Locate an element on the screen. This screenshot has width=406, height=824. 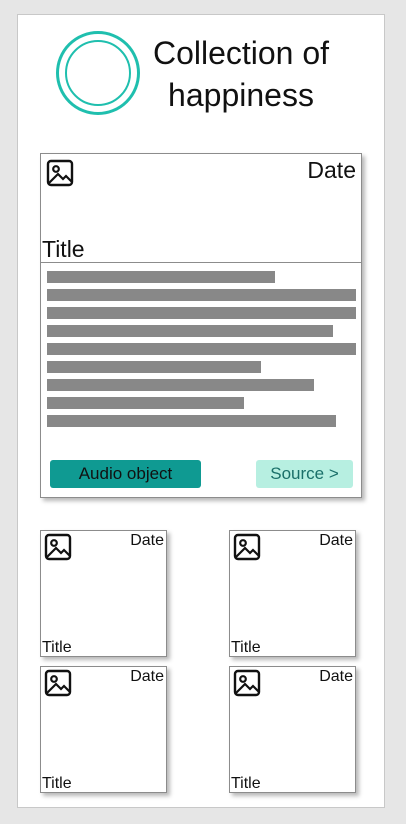
app-title: Collection of happiness is located at coordinates (241, 74).